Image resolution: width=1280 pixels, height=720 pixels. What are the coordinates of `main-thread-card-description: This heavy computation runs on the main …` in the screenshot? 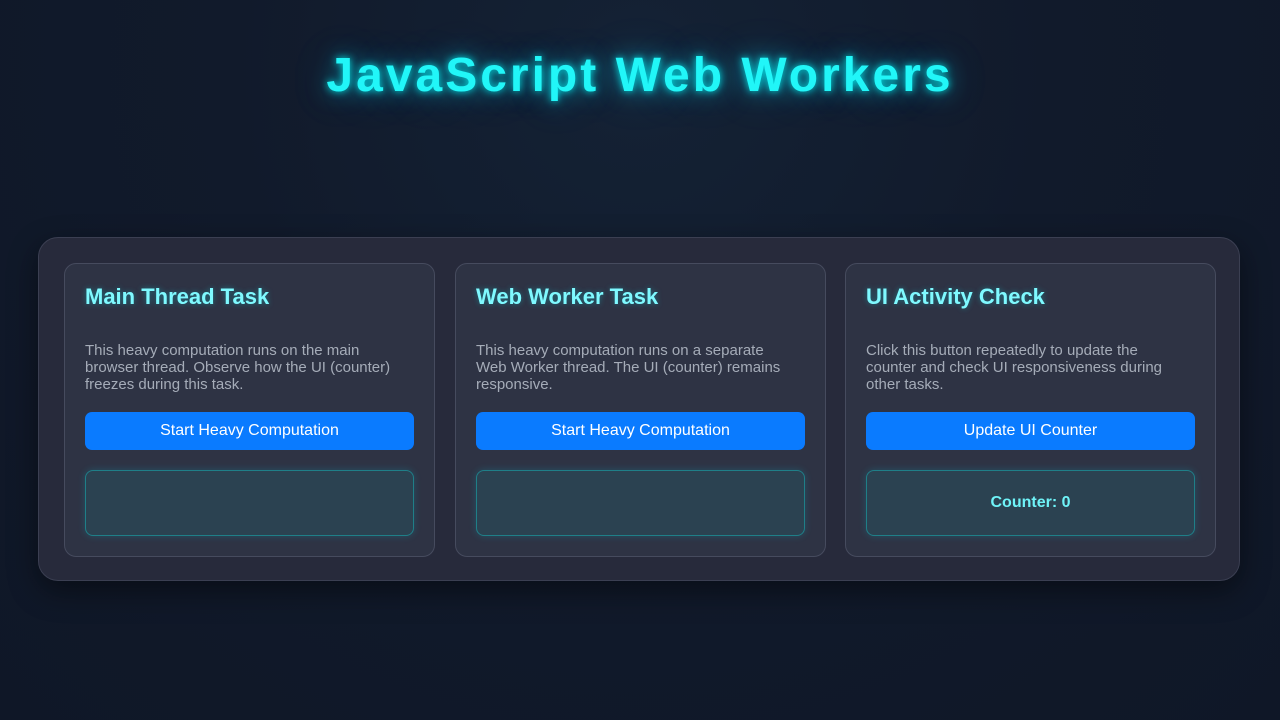 It's located at (238, 367).